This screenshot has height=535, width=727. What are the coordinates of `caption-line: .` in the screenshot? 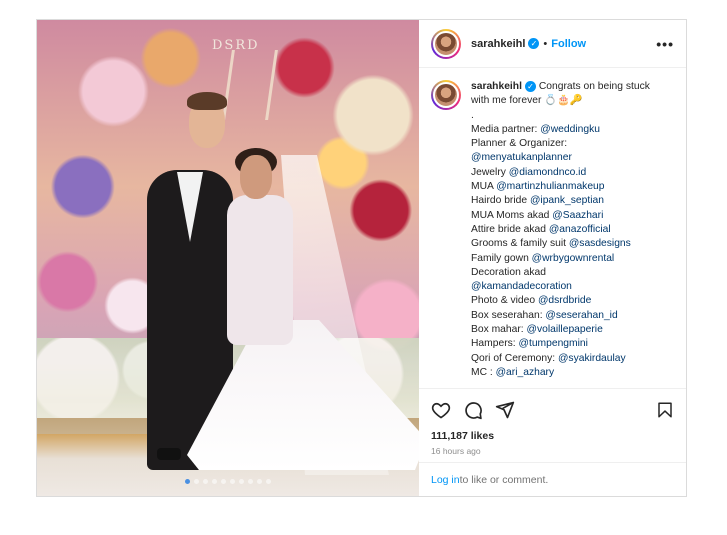 It's located at (560, 116).